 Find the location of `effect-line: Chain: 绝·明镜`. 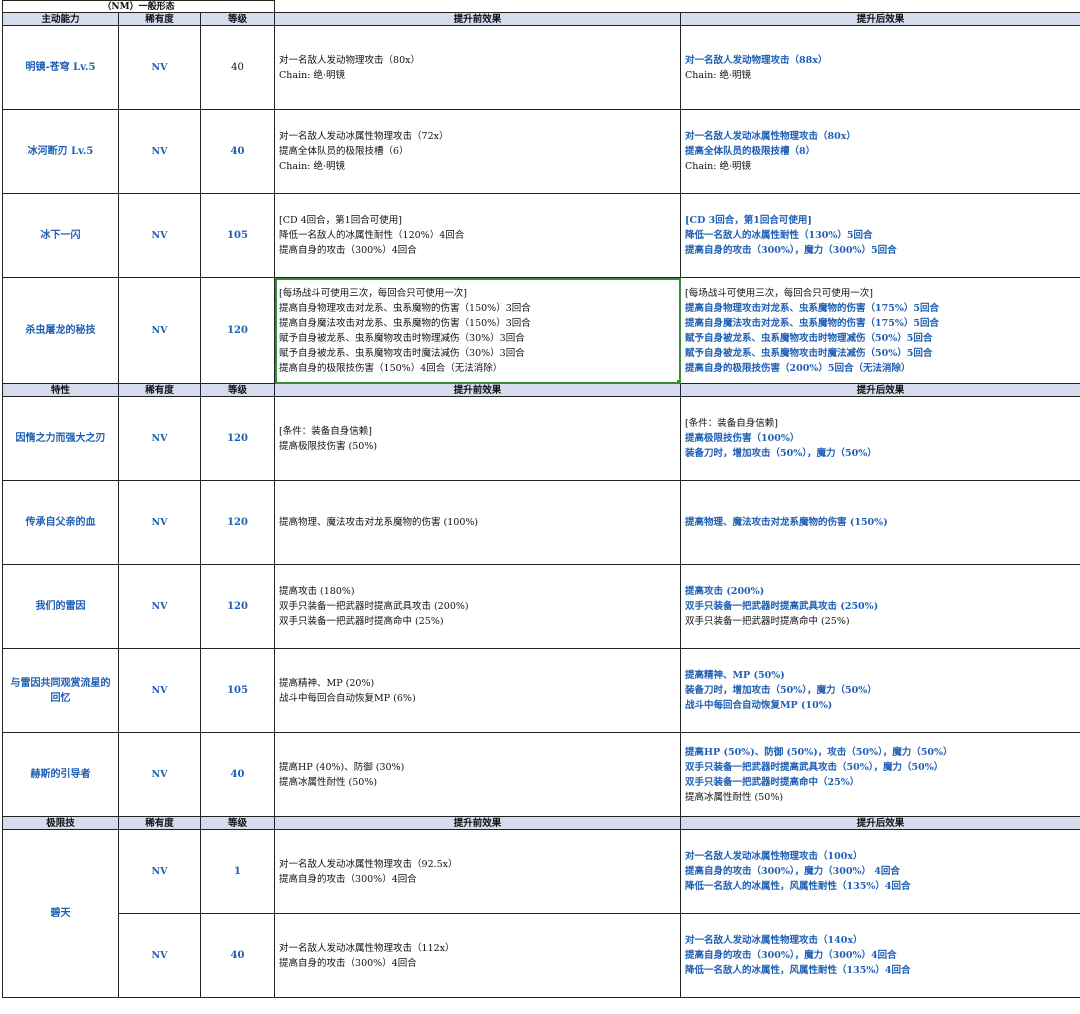

effect-line: Chain: 绝·明镜 is located at coordinates (718, 166).